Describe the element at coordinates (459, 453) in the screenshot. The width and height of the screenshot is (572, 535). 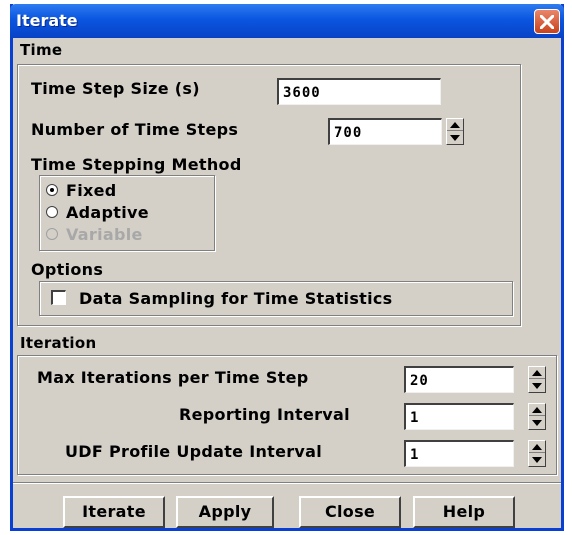
I see `udf-update-interval-input: 1` at that location.